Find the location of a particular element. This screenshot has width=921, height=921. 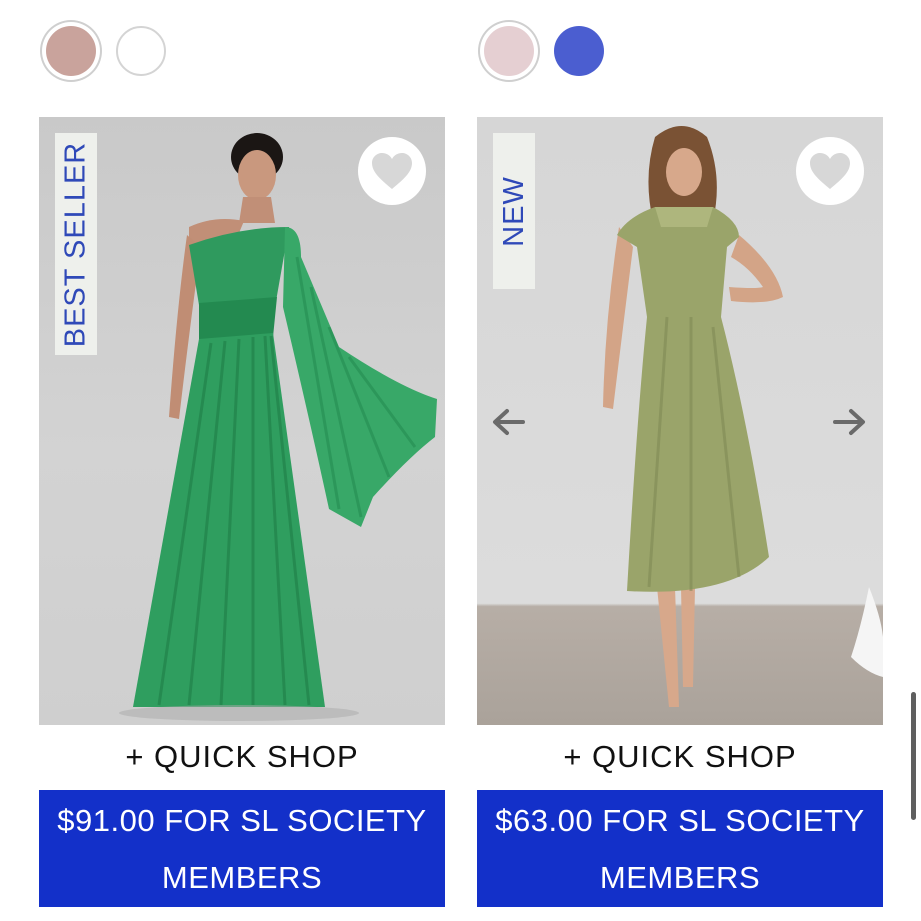

new-badge: NEW is located at coordinates (514, 211).